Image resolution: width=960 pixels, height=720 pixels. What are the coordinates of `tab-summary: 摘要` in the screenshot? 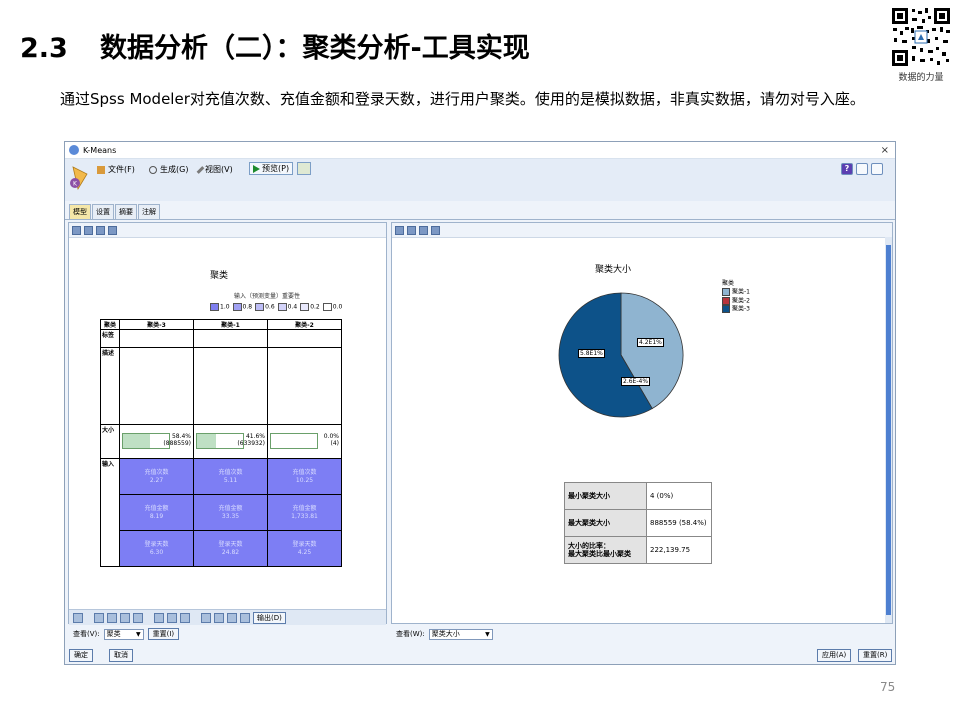 It's located at (126, 211).